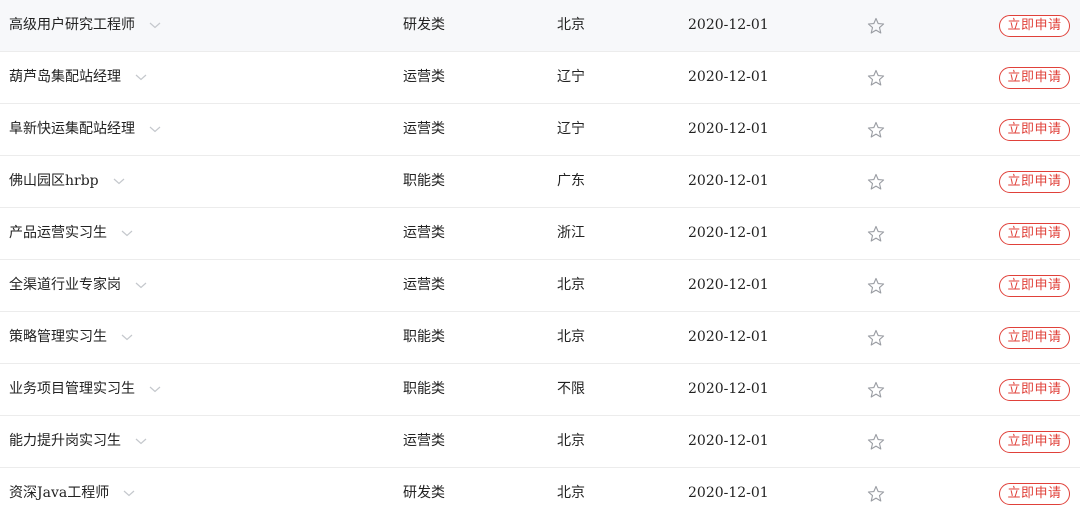 Image resolution: width=1080 pixels, height=518 pixels. I want to click on job-row: 阜新快运集配站经理 运营类 辽宁 2020-12-01 立即申请, so click(540, 130).